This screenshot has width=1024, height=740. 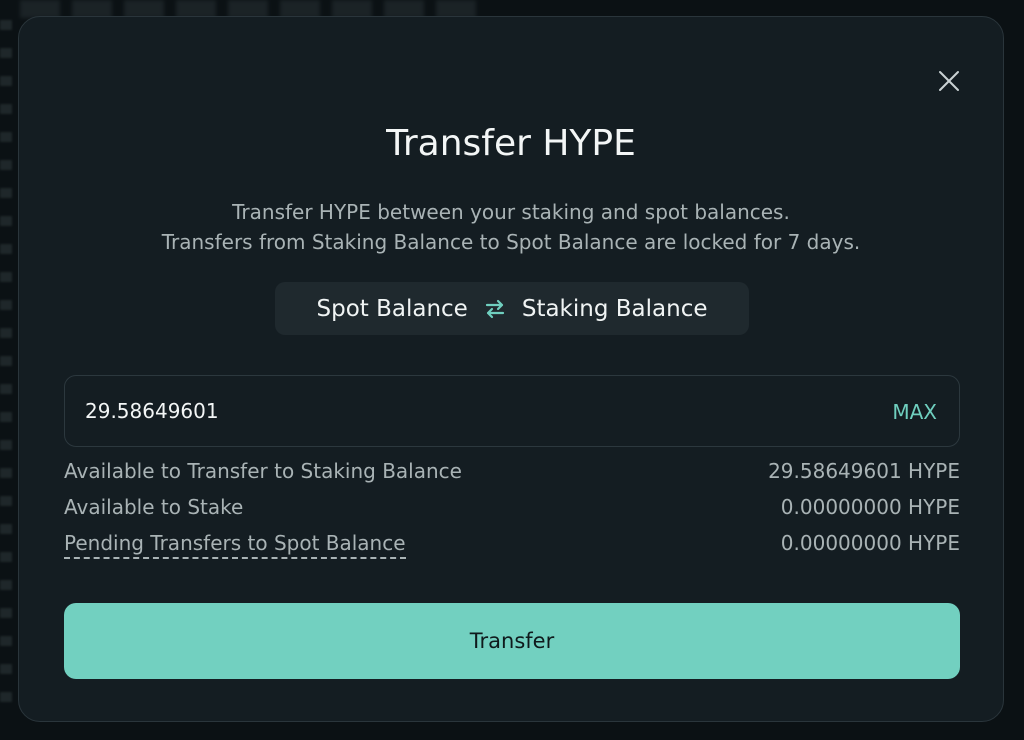 What do you see at coordinates (435, 411) in the screenshot?
I see `amount-input` at bounding box center [435, 411].